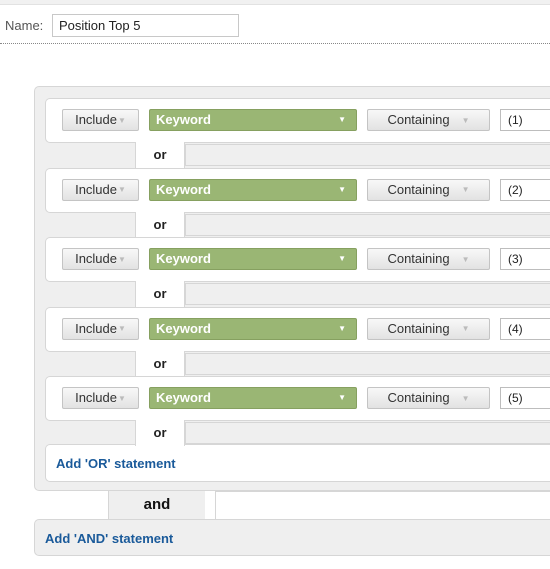 Image resolution: width=550 pixels, height=569 pixels. Describe the element at coordinates (275, 43) in the screenshot. I see `divider` at that location.